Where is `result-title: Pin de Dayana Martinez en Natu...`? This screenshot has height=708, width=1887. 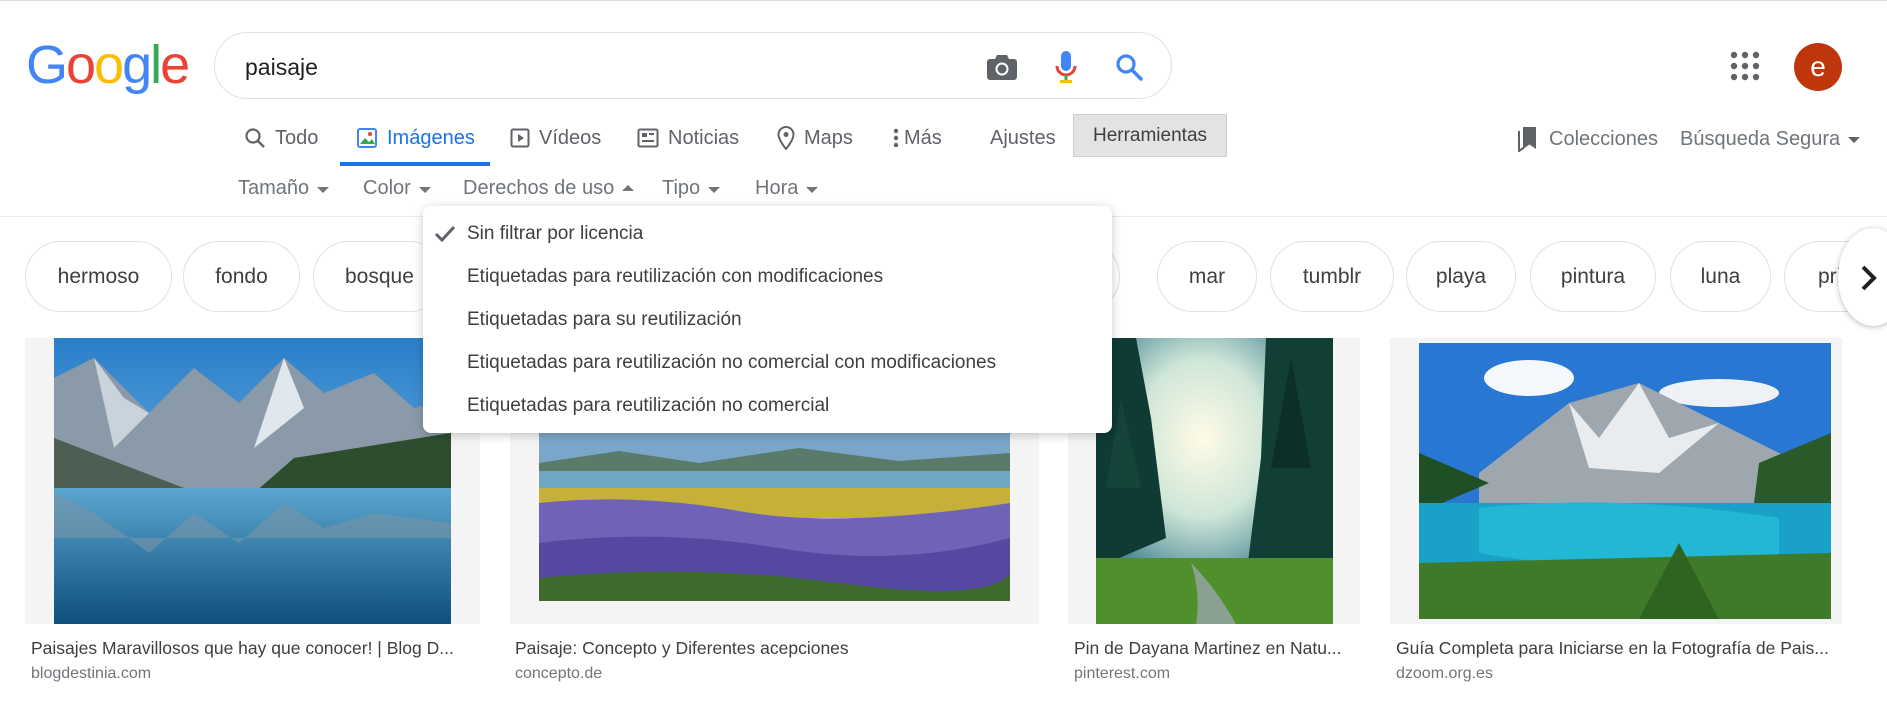 result-title: Pin de Dayana Martinez en Natu... is located at coordinates (1216, 648).